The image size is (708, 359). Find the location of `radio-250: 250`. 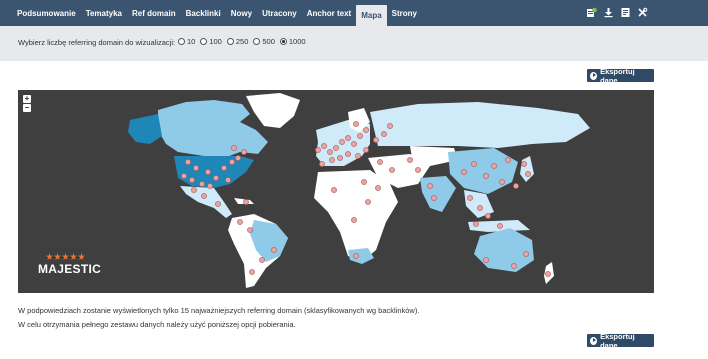

radio-250: 250 is located at coordinates (237, 41).